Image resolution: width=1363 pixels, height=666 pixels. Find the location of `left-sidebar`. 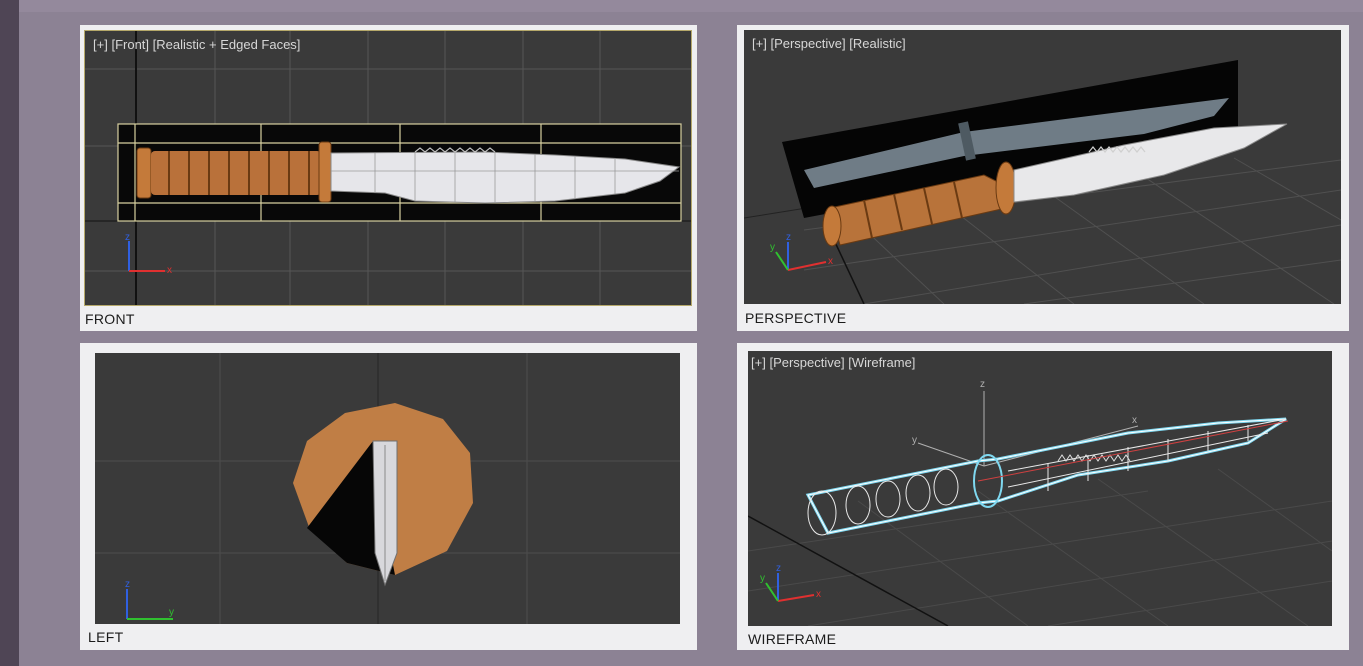

left-sidebar is located at coordinates (9, 333).